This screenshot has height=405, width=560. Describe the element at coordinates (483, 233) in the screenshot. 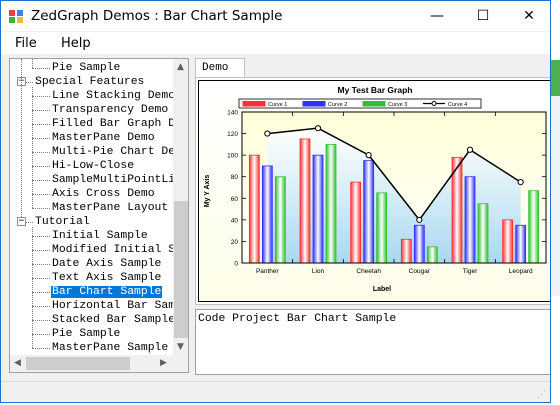

I see `bar-curve-3-tiger` at that location.